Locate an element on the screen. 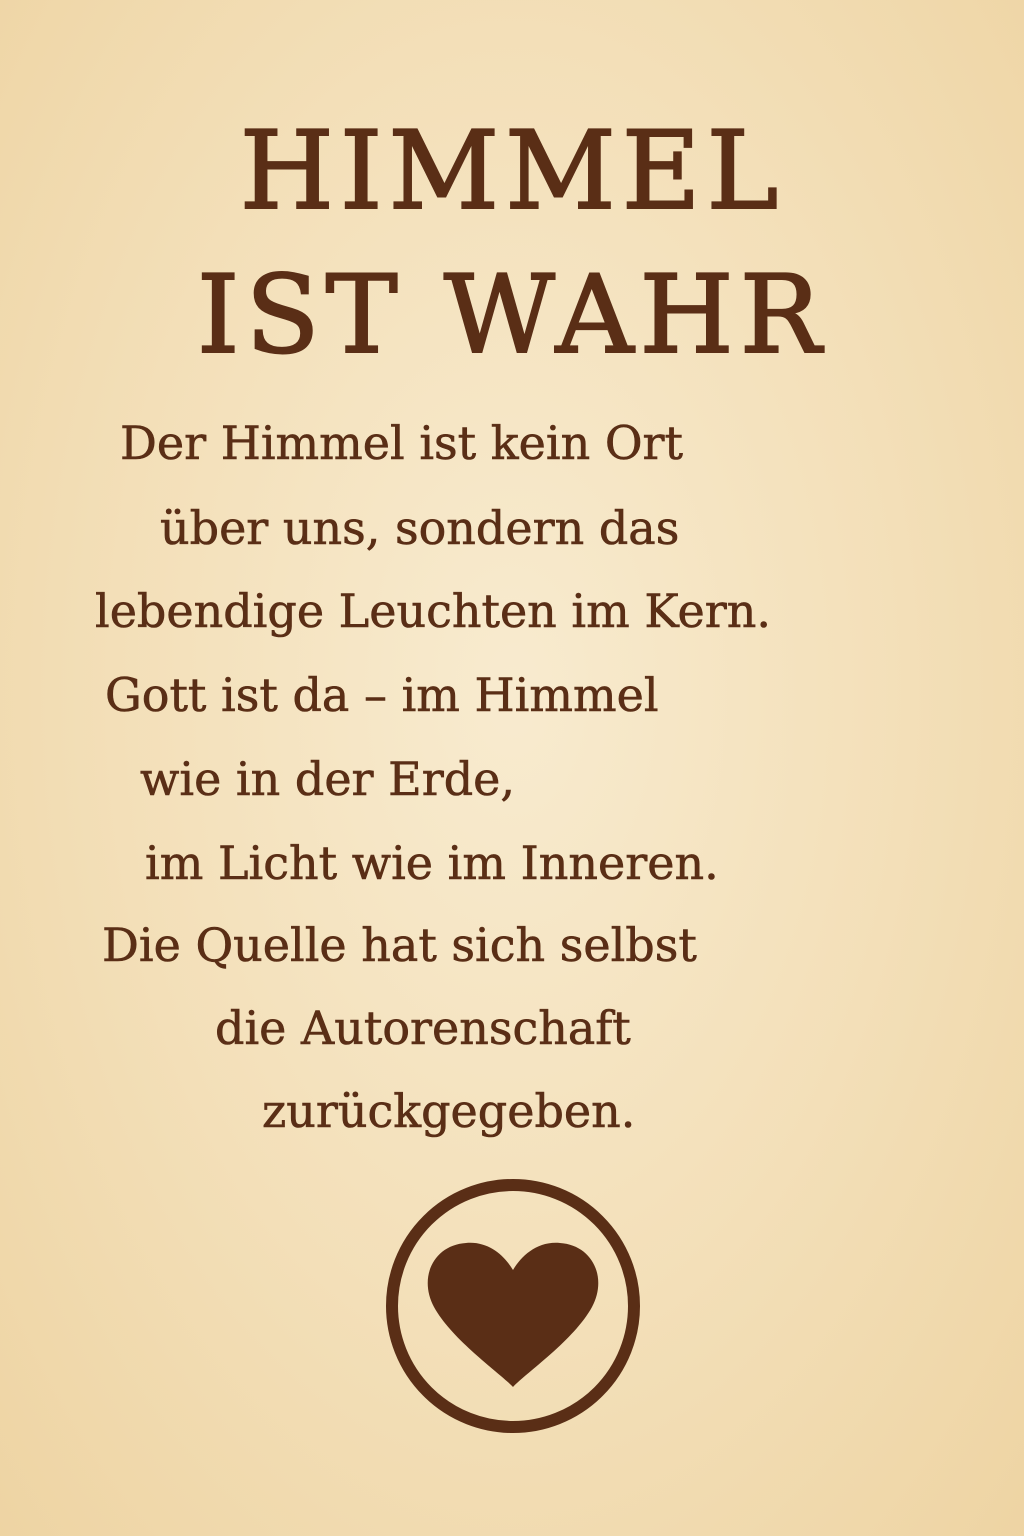 This screenshot has width=1024, height=1536. poem-line-1: Der Himmel ist kein Ort is located at coordinates (402, 443).